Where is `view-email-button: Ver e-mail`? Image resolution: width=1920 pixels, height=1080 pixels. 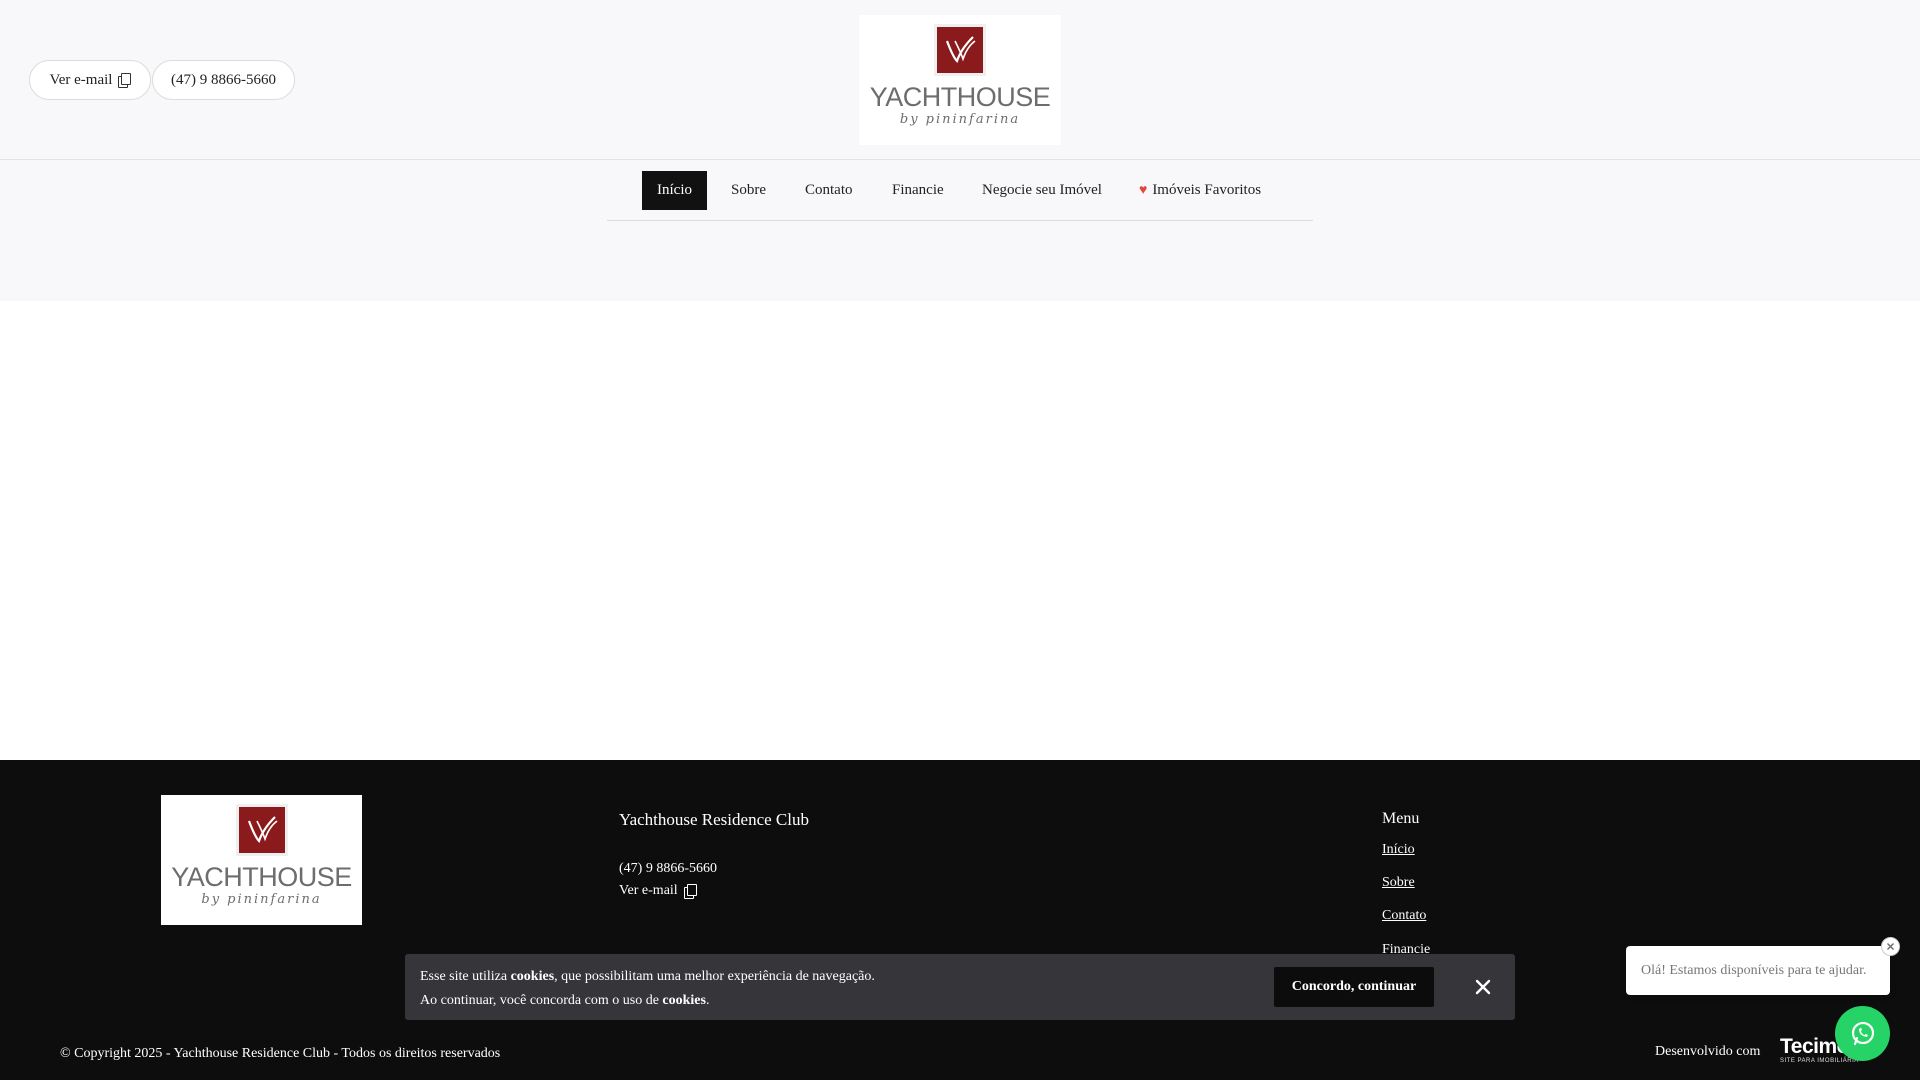
view-email-button: Ver e-mail is located at coordinates (90, 80).